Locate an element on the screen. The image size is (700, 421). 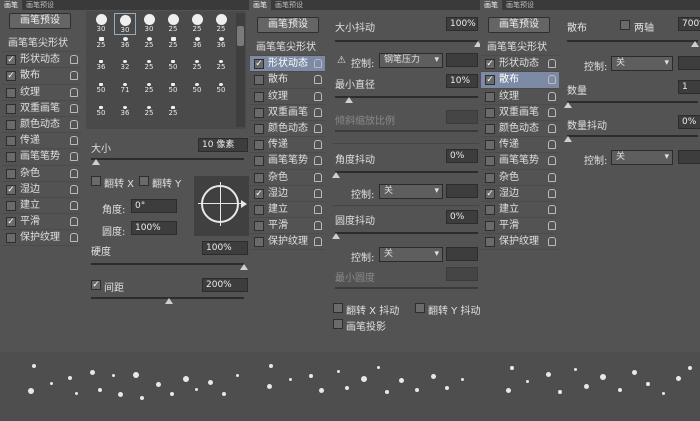
scatter-input: 700% is located at coordinates (689, 24).